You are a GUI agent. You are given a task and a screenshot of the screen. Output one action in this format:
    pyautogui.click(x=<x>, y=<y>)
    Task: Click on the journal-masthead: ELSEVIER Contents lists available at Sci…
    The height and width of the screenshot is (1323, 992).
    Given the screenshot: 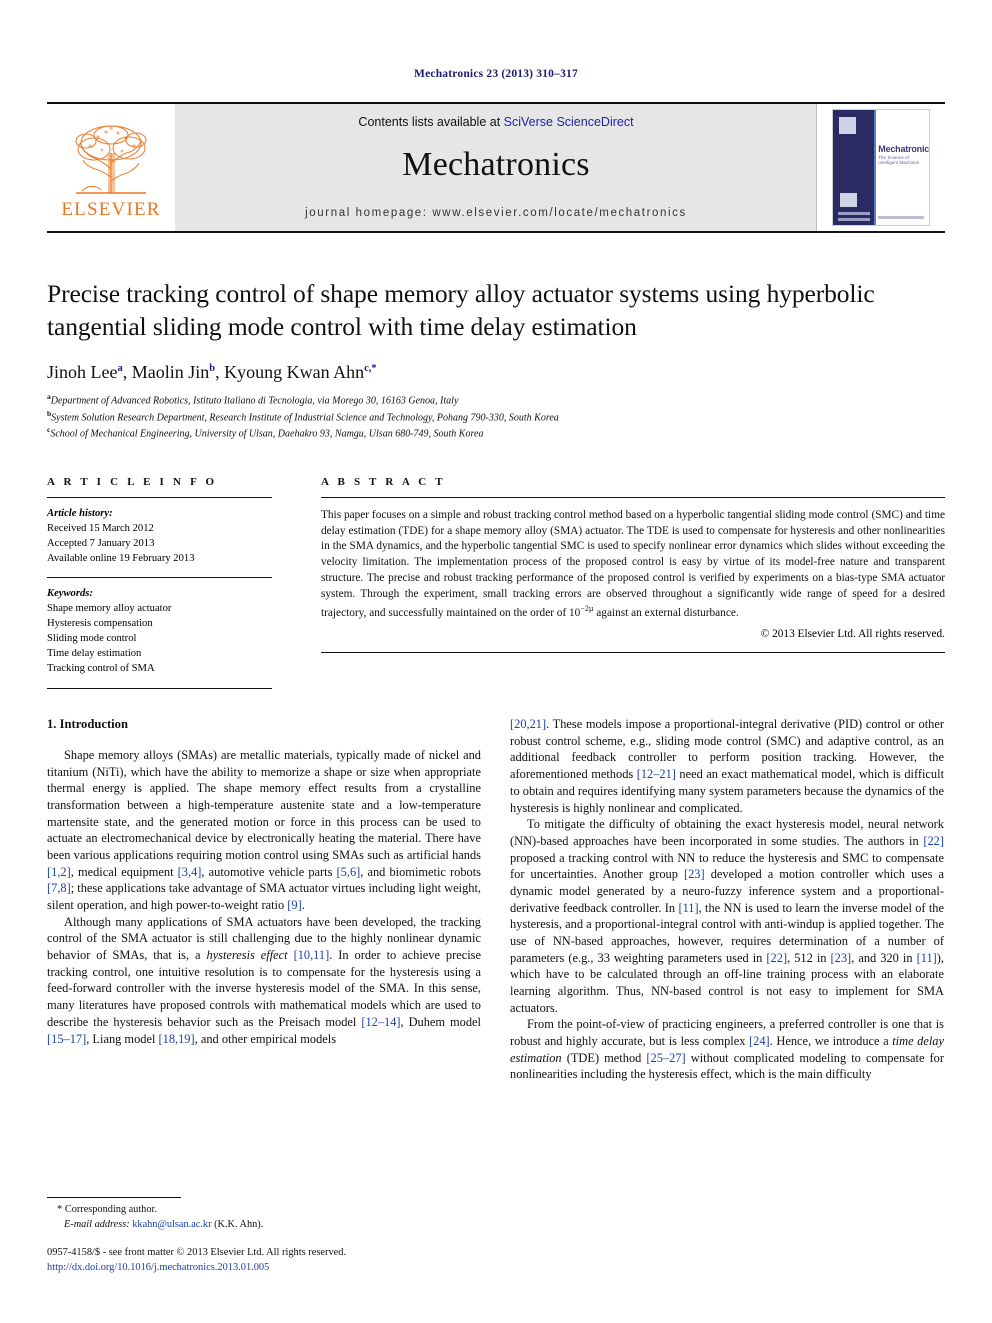 What is the action you would take?
    pyautogui.click(x=496, y=167)
    